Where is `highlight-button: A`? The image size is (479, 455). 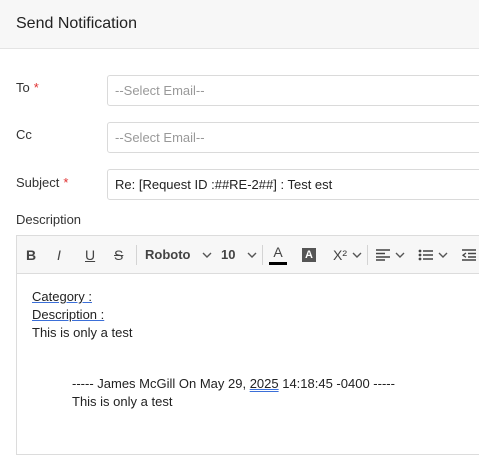 highlight-button: A is located at coordinates (309, 254).